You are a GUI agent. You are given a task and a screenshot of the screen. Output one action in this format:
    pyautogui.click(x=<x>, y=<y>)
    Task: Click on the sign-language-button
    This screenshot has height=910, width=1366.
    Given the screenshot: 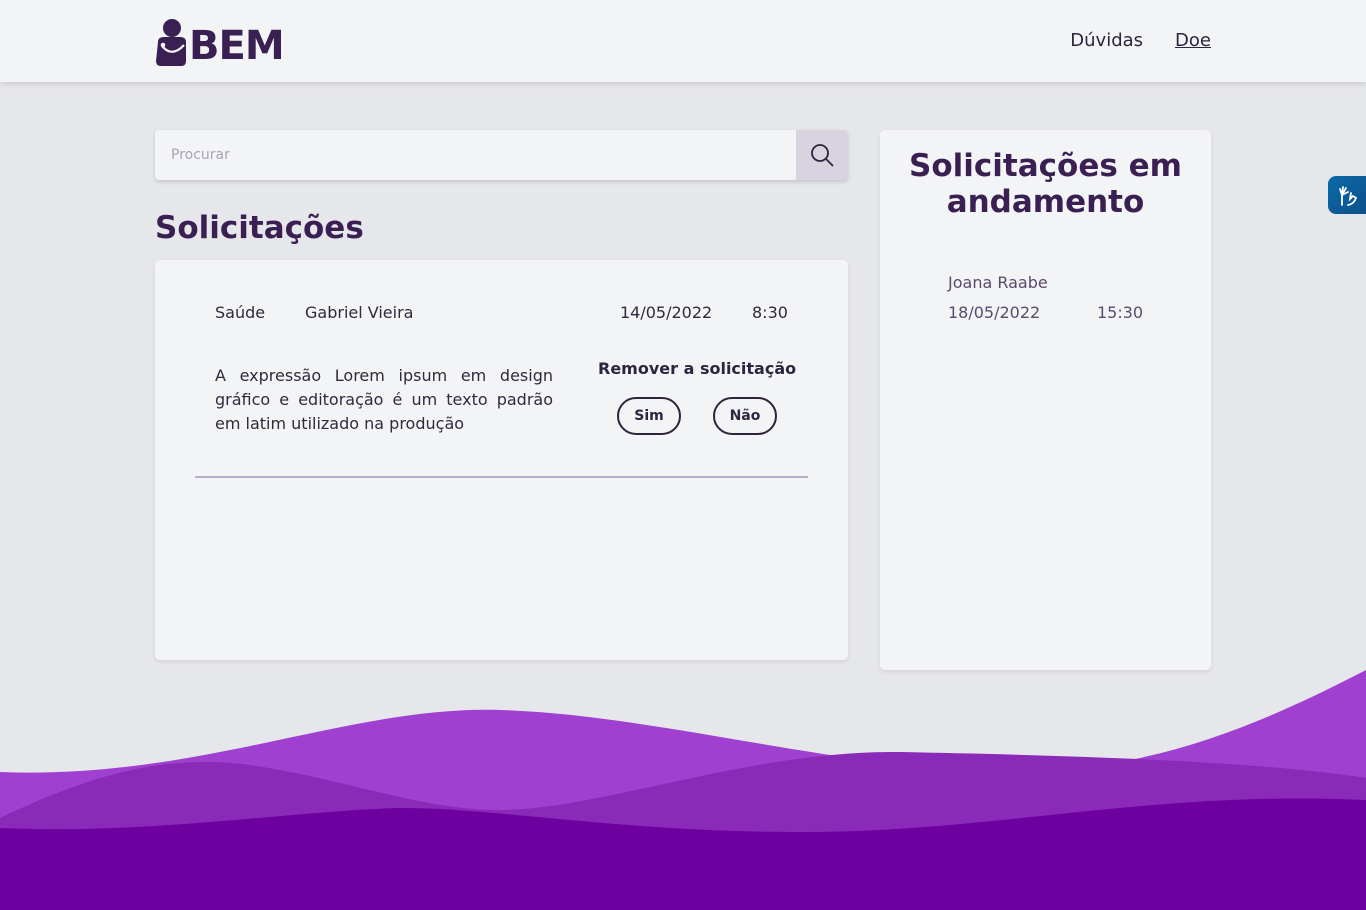 What is the action you would take?
    pyautogui.click(x=1347, y=195)
    